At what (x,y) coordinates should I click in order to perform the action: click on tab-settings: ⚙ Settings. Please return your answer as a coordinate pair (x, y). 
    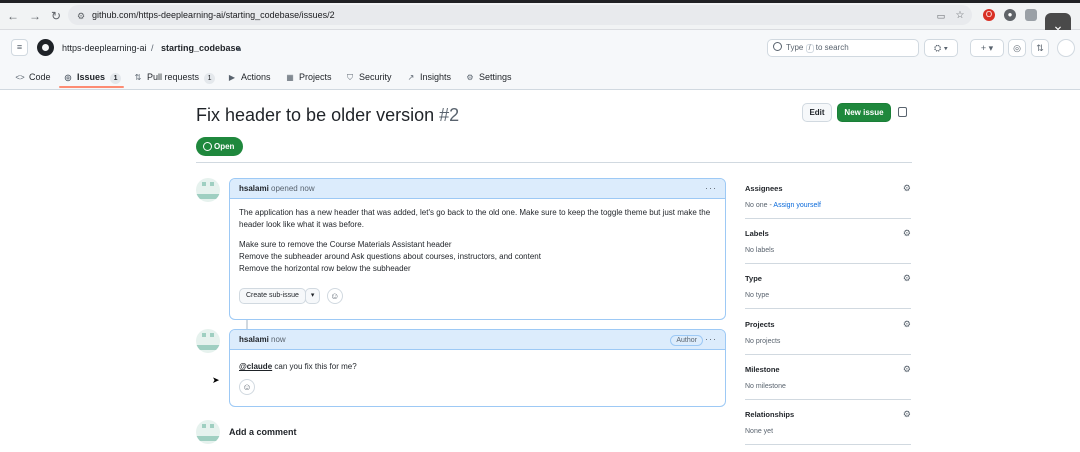
    Looking at the image, I should click on (488, 77).